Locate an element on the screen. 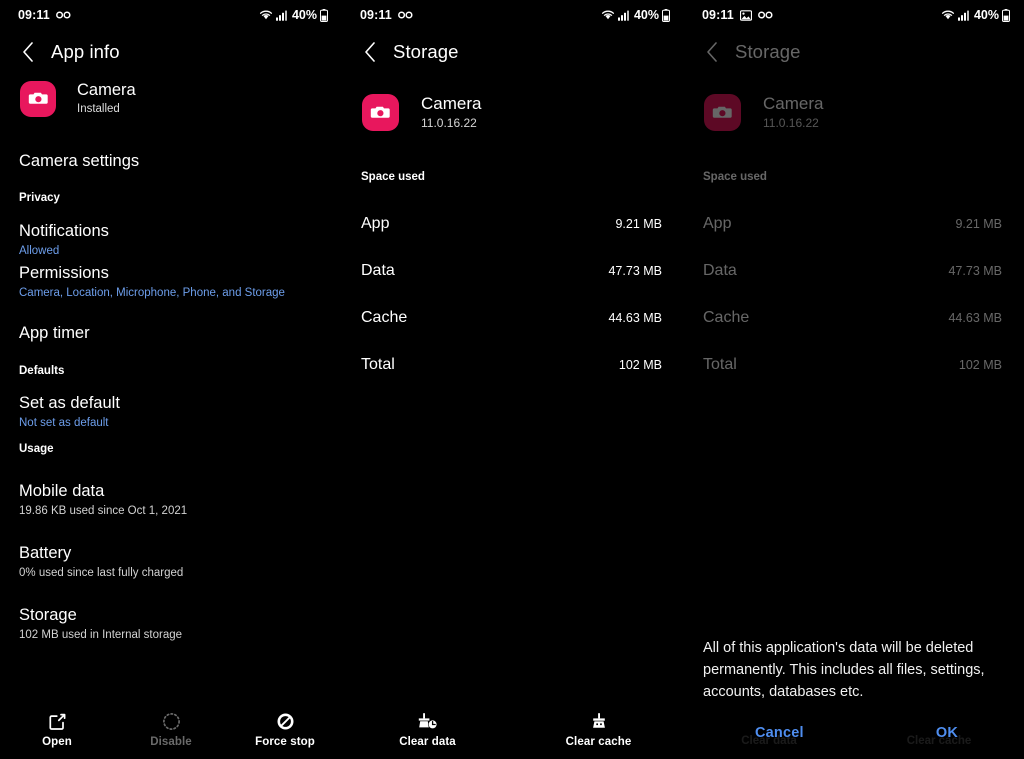 The image size is (1024, 759). section-header-label: Defaults is located at coordinates (42, 371).